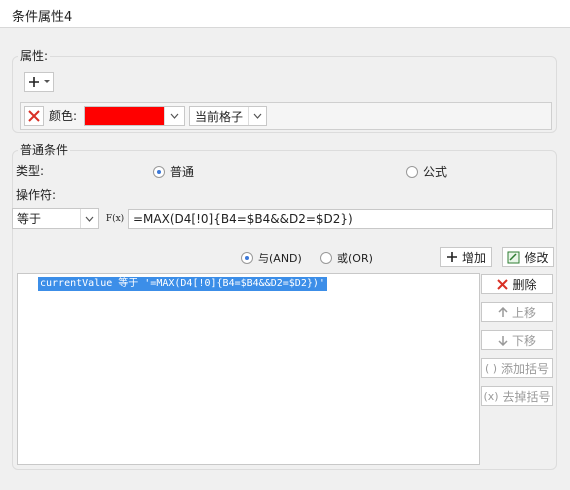 This screenshot has height=490, width=570. I want to click on add-bracket-label: 添加括号, so click(525, 368).